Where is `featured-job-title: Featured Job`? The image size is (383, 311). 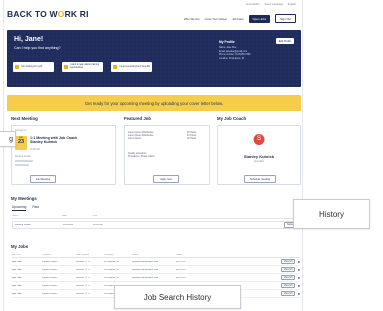 featured-job-title: Featured Job is located at coordinates (137, 118).